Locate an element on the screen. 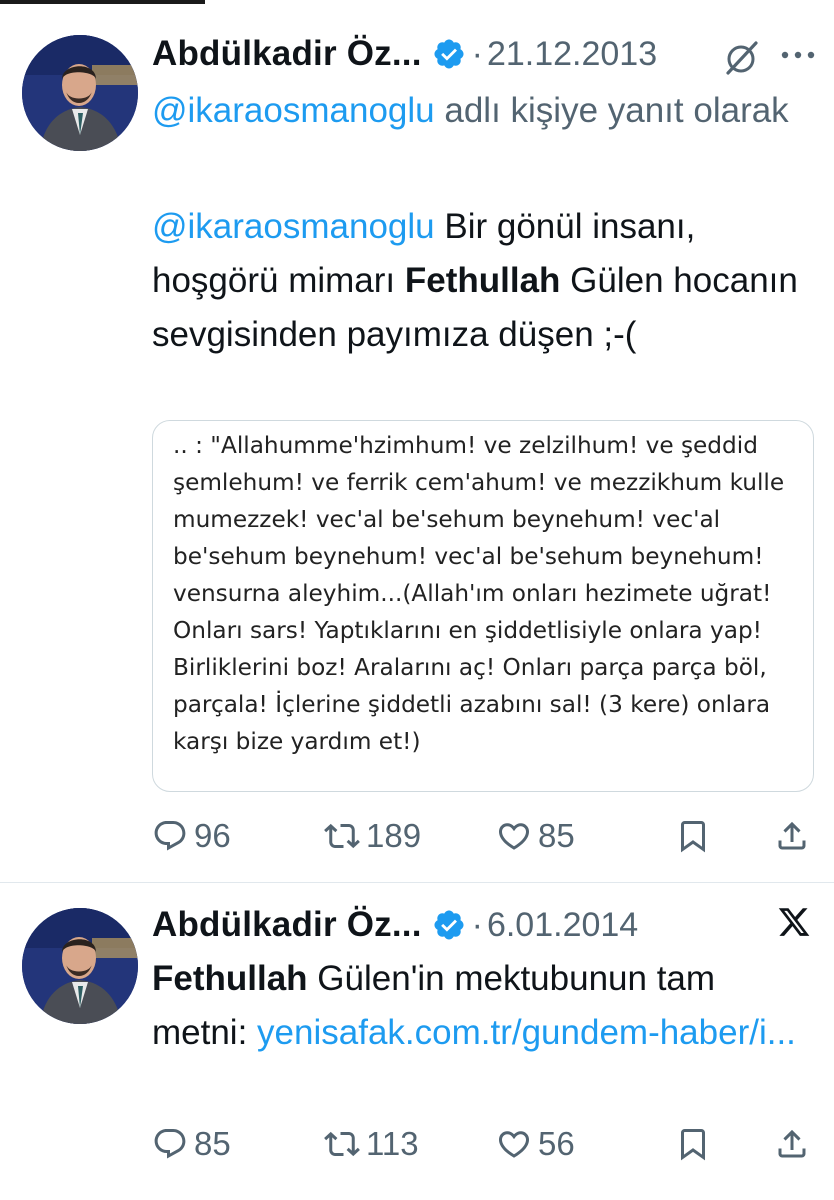  retweet-button: 113 is located at coordinates (371, 1144).